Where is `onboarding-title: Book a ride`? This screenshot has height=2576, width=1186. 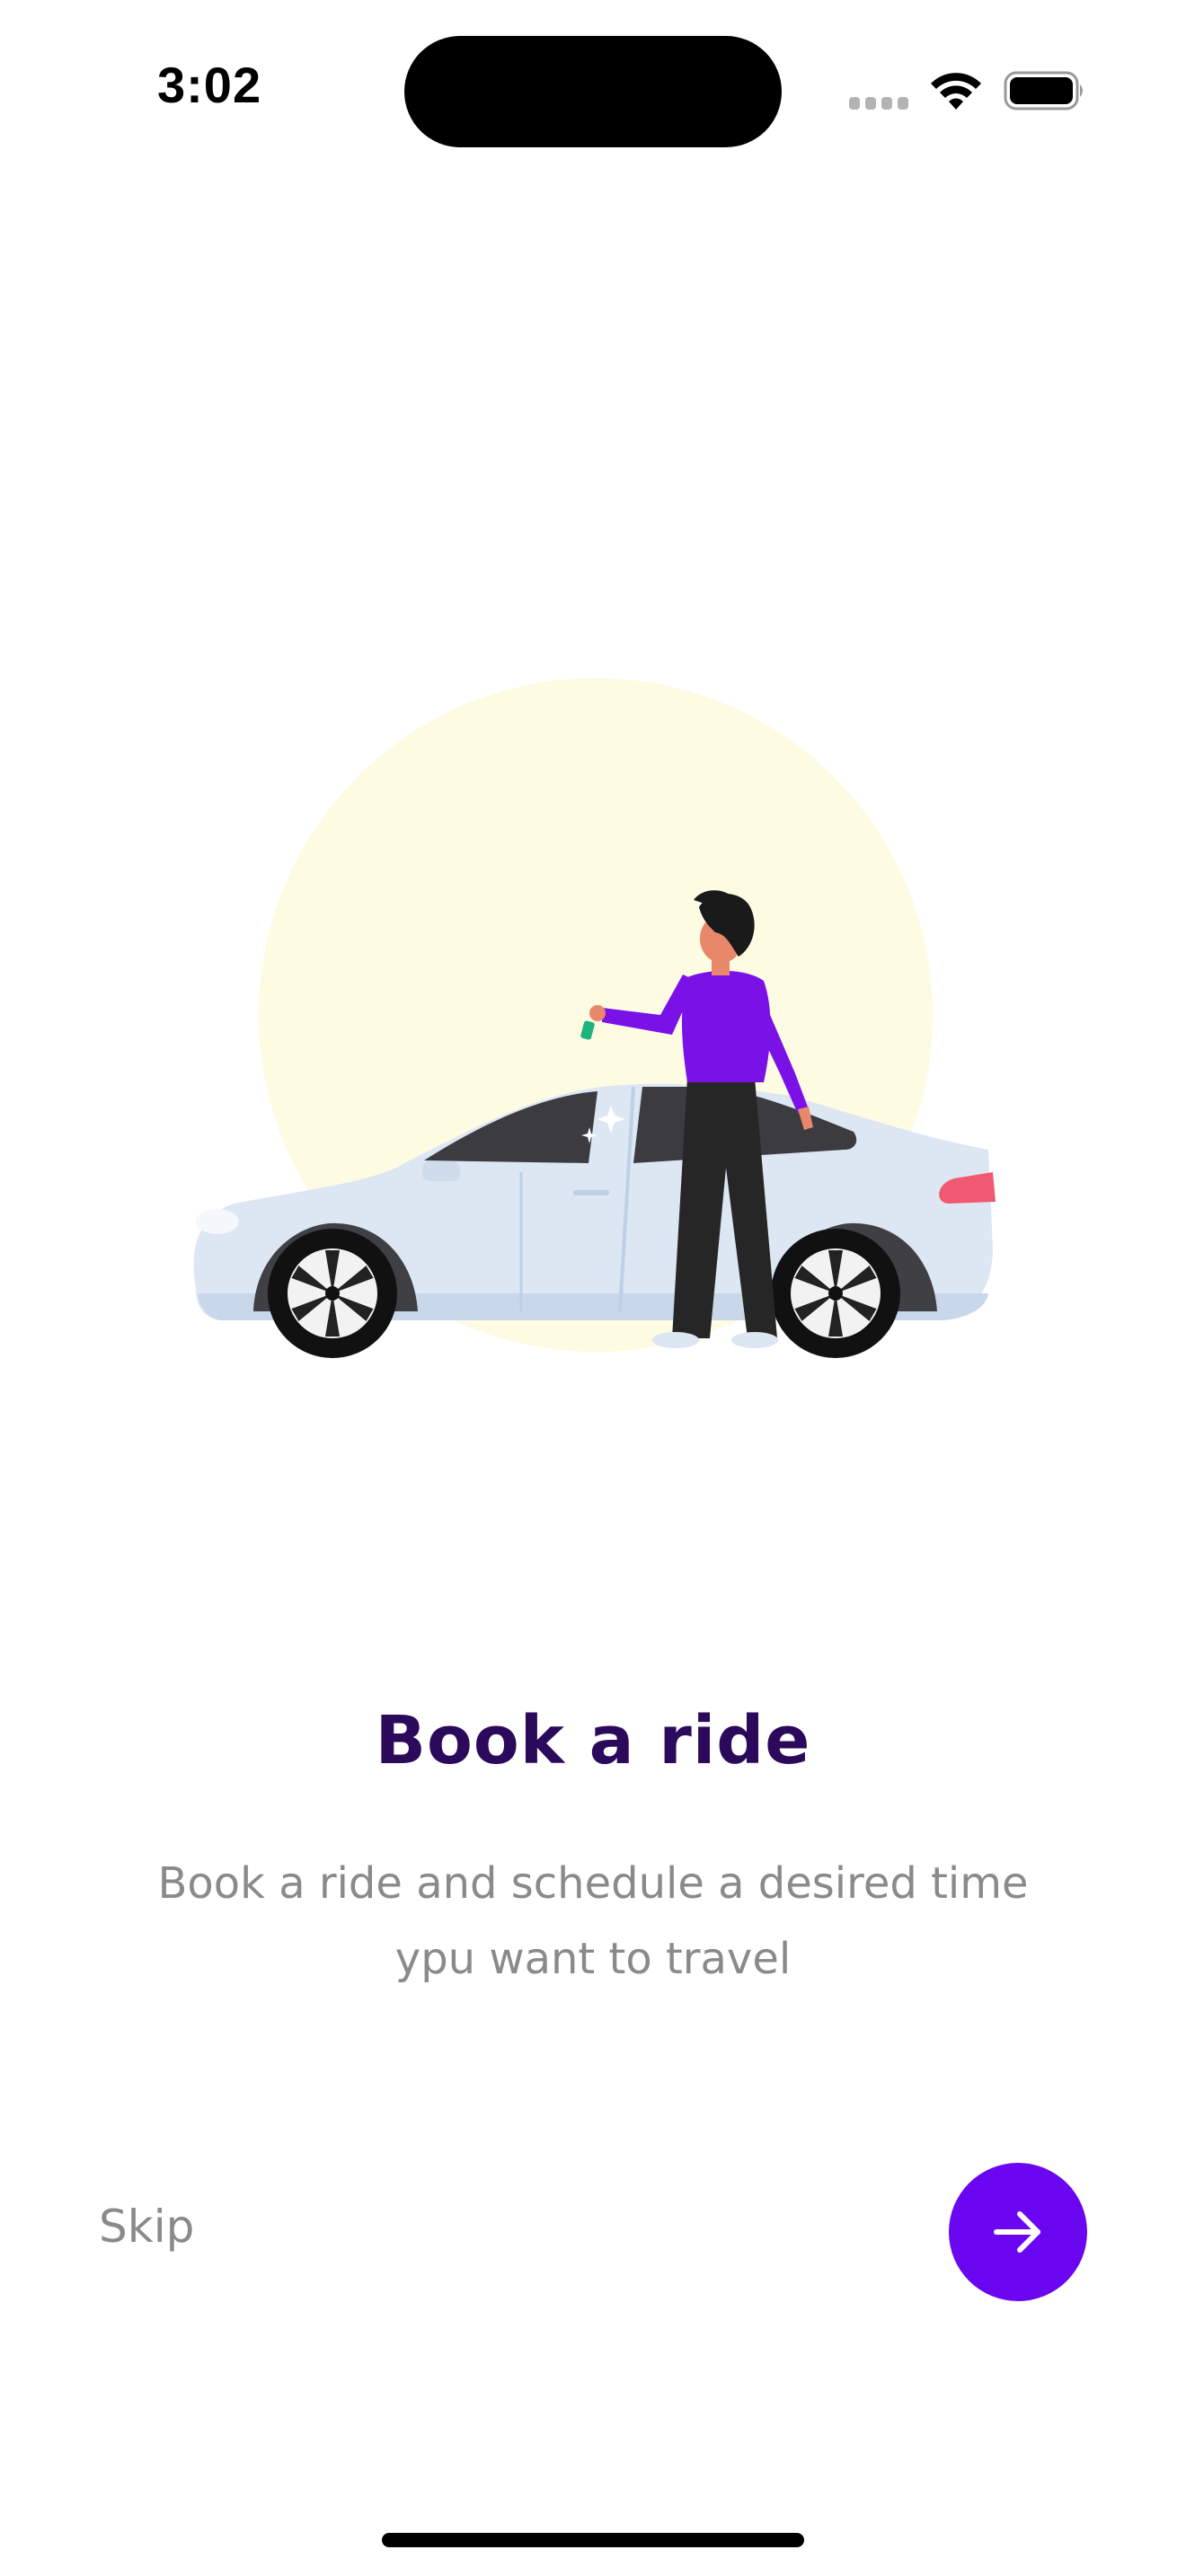 onboarding-title: Book a ride is located at coordinates (593, 1740).